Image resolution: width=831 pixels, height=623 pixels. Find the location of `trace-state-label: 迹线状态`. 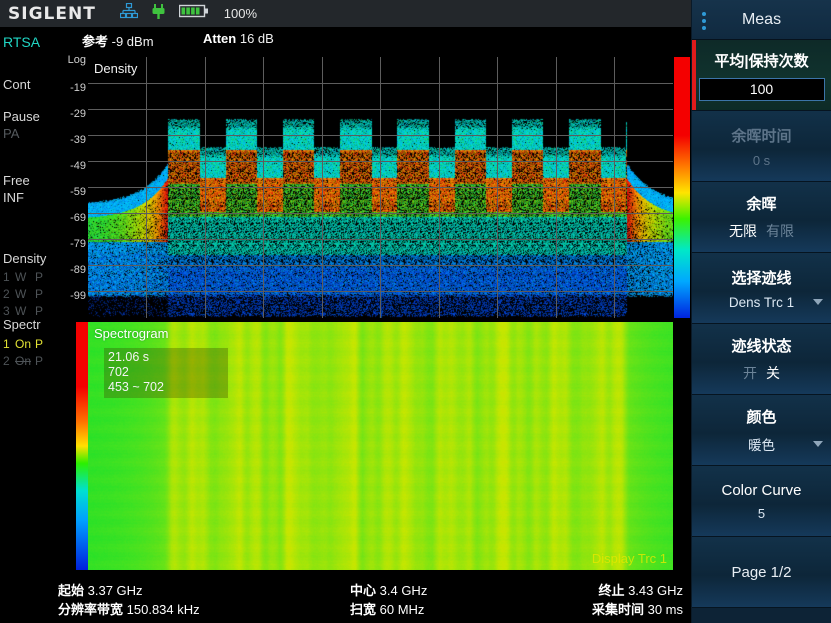

trace-state-label: 迹线状态 is located at coordinates (761, 346).